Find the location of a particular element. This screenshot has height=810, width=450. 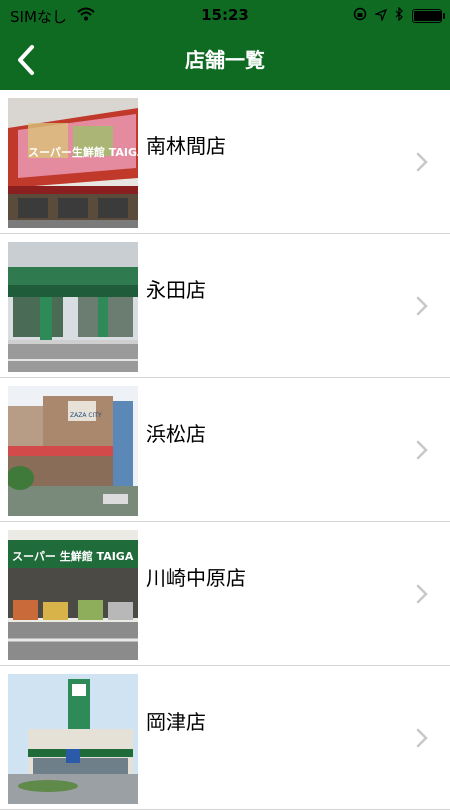

sign-text: スーパー 生鮮館 TAIGA is located at coordinates (73, 556).